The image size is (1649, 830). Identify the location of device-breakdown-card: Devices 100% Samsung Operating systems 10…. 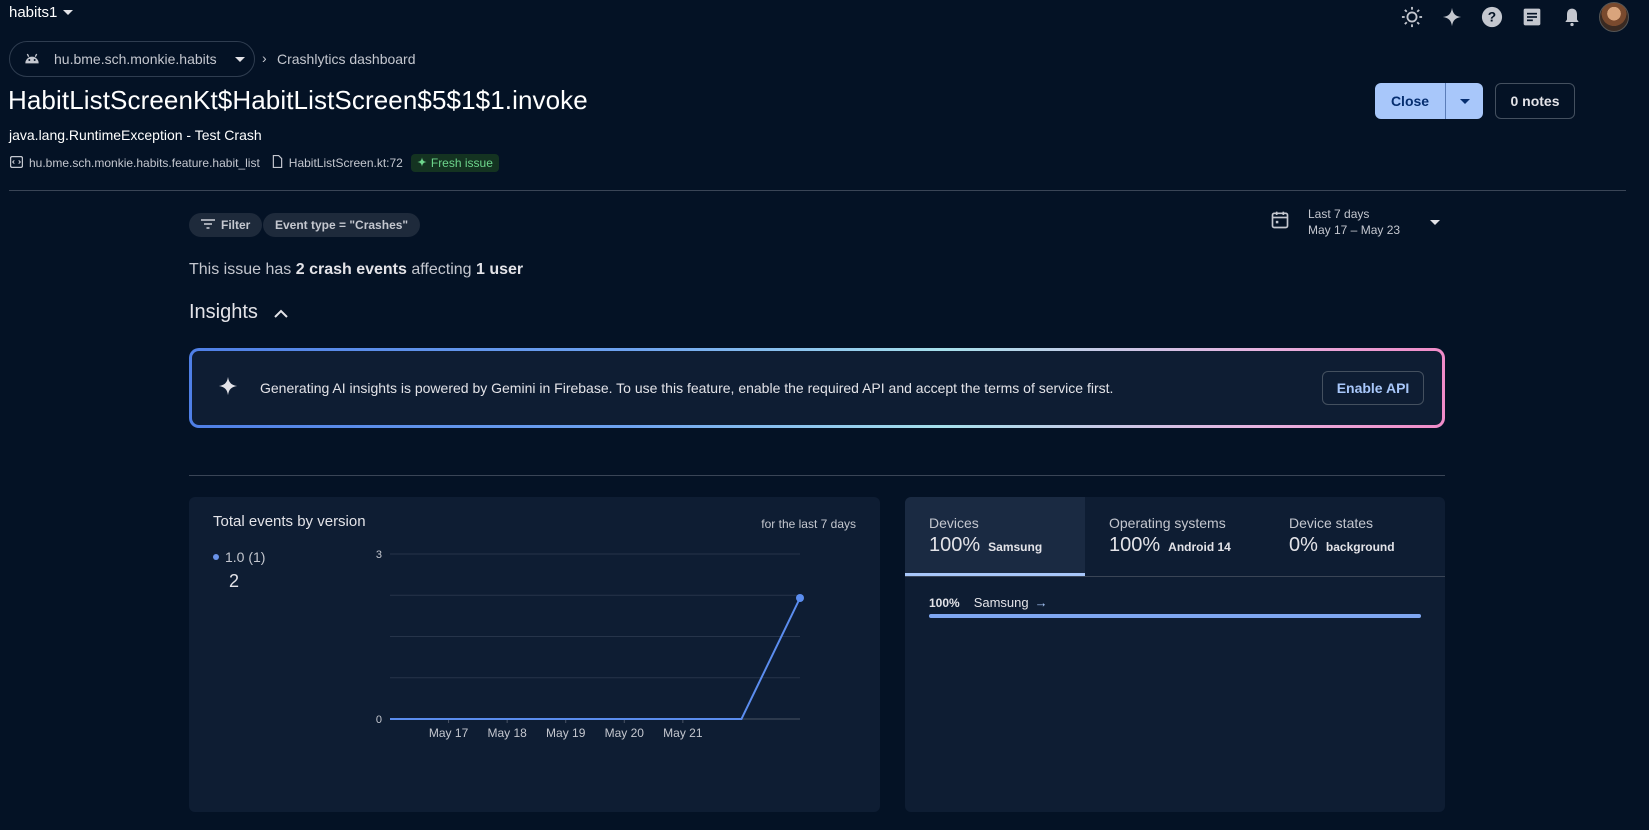
(1175, 654).